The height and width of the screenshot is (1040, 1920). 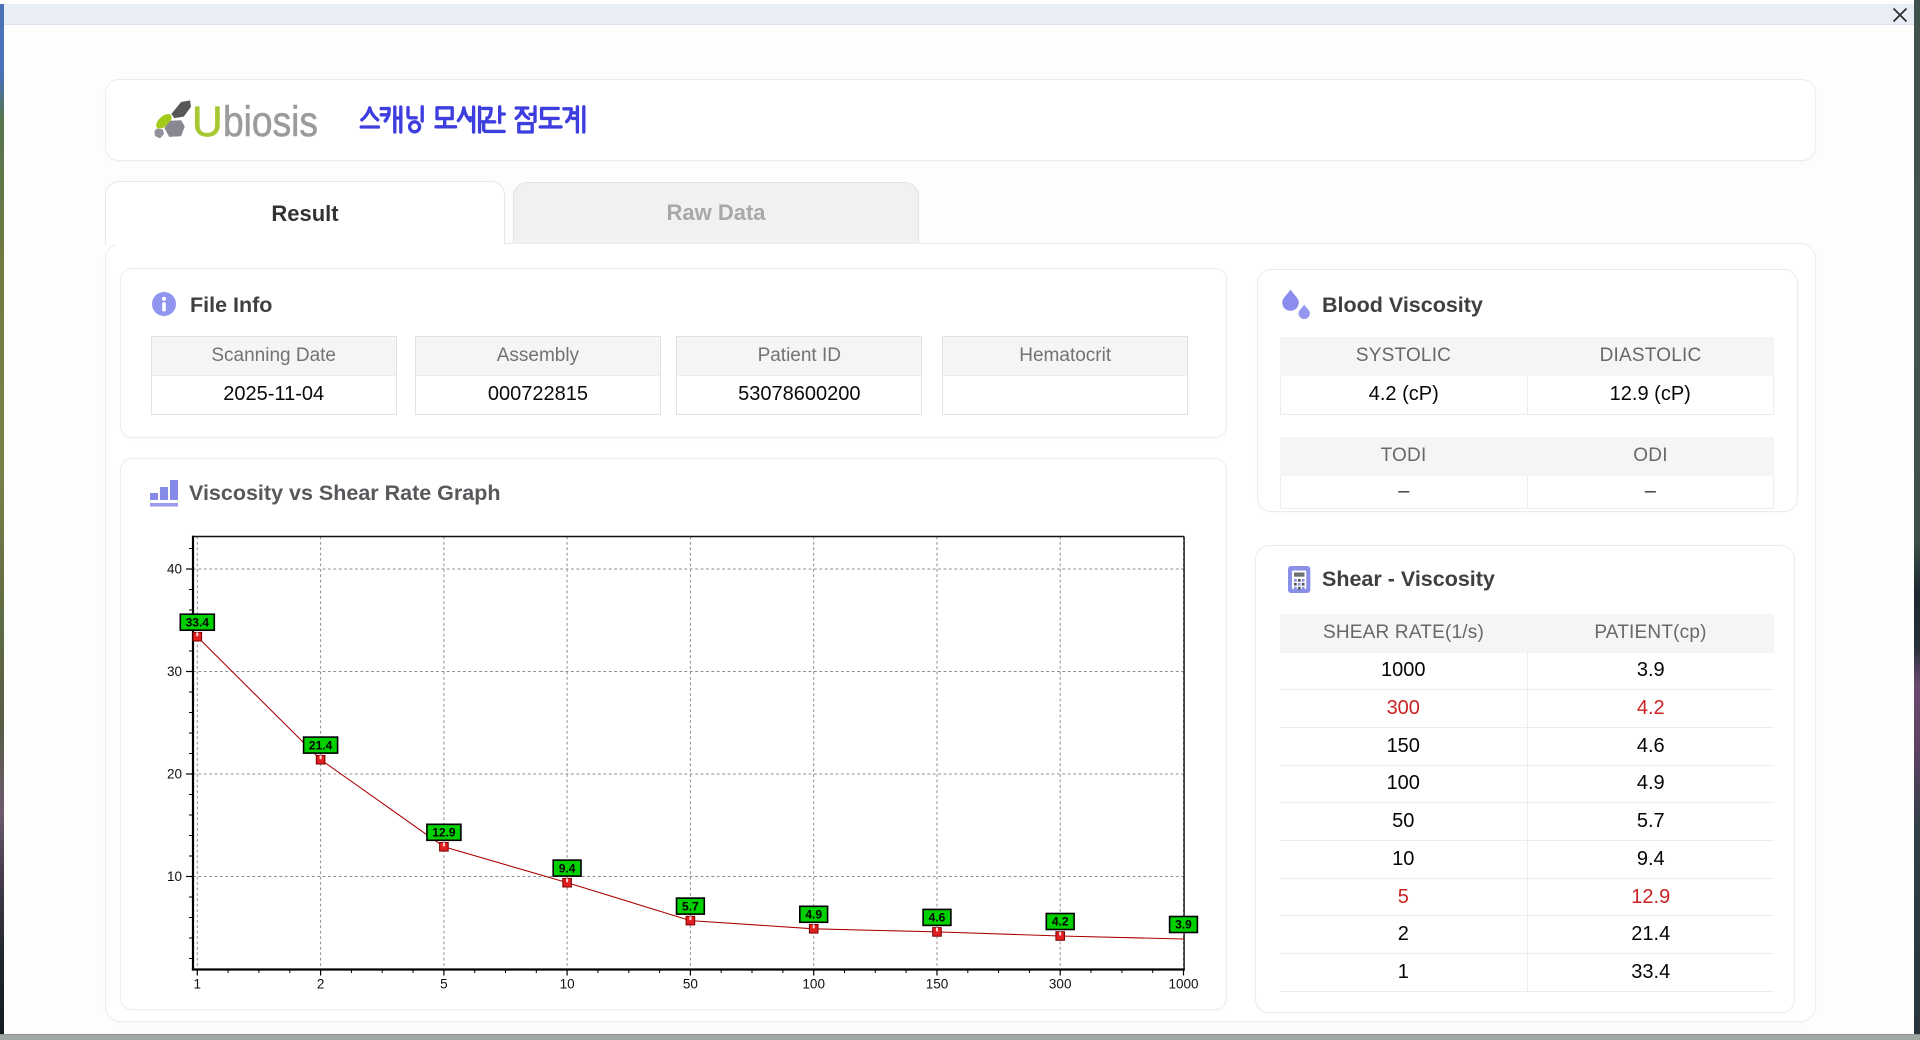 I want to click on svg-text: 9.4, so click(x=567, y=868).